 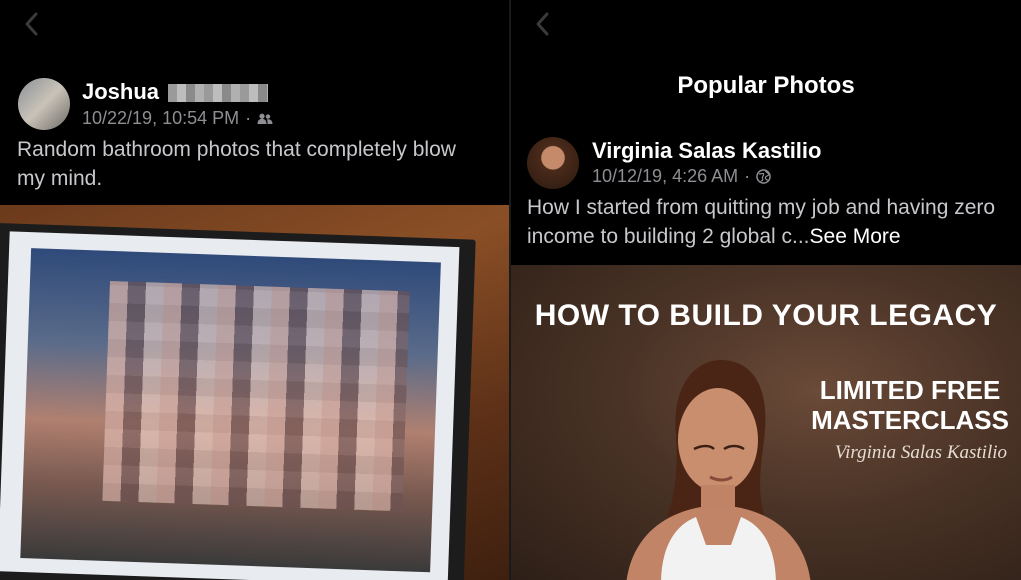 What do you see at coordinates (265, 118) in the screenshot?
I see `friends-icon` at bounding box center [265, 118].